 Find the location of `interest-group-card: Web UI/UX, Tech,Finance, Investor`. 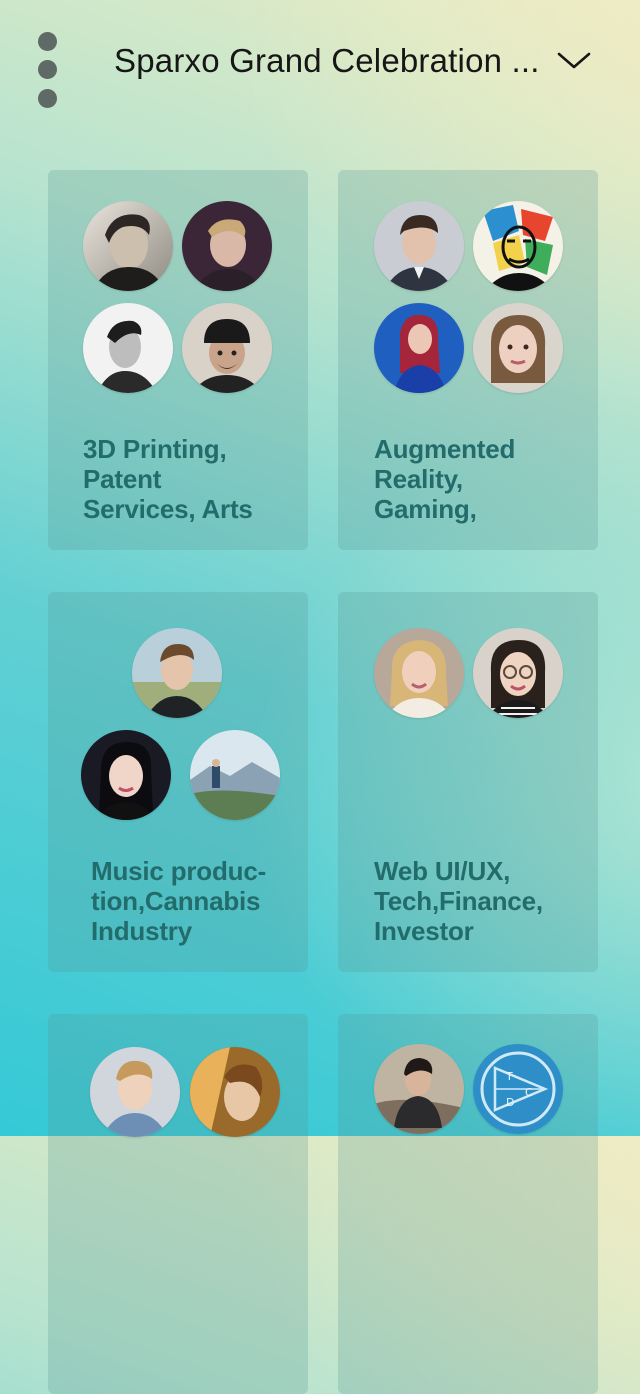

interest-group-card: Web UI/UX, Tech,Finance, Investor is located at coordinates (468, 782).